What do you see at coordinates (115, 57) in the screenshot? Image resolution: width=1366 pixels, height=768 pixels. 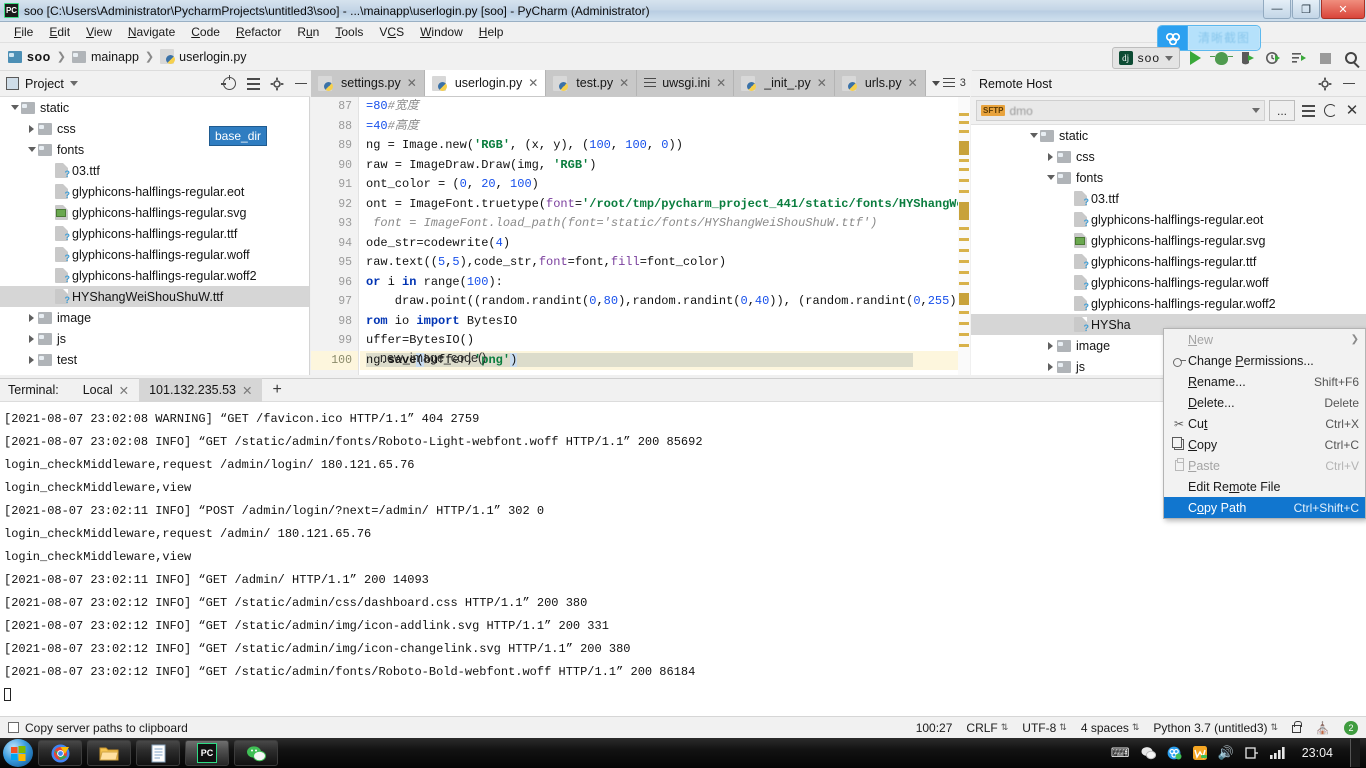 I see `breadcrumb-item-mainapp: mainapp` at bounding box center [115, 57].